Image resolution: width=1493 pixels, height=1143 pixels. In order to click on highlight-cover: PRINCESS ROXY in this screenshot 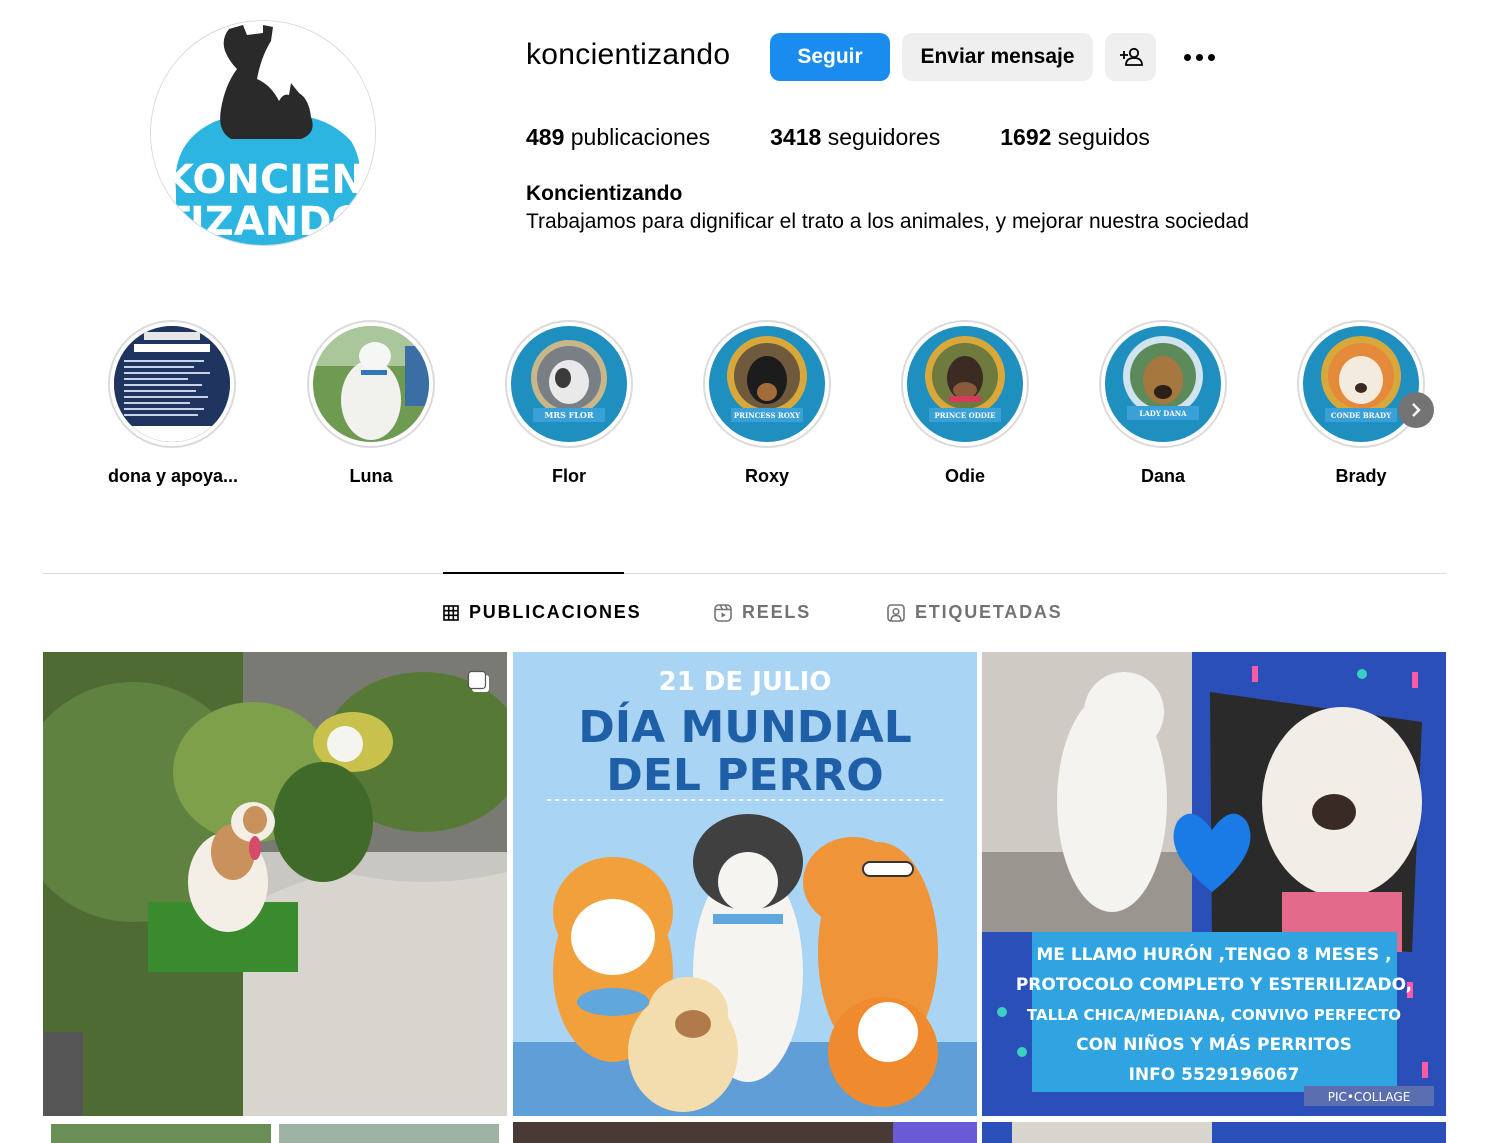, I will do `click(767, 384)`.